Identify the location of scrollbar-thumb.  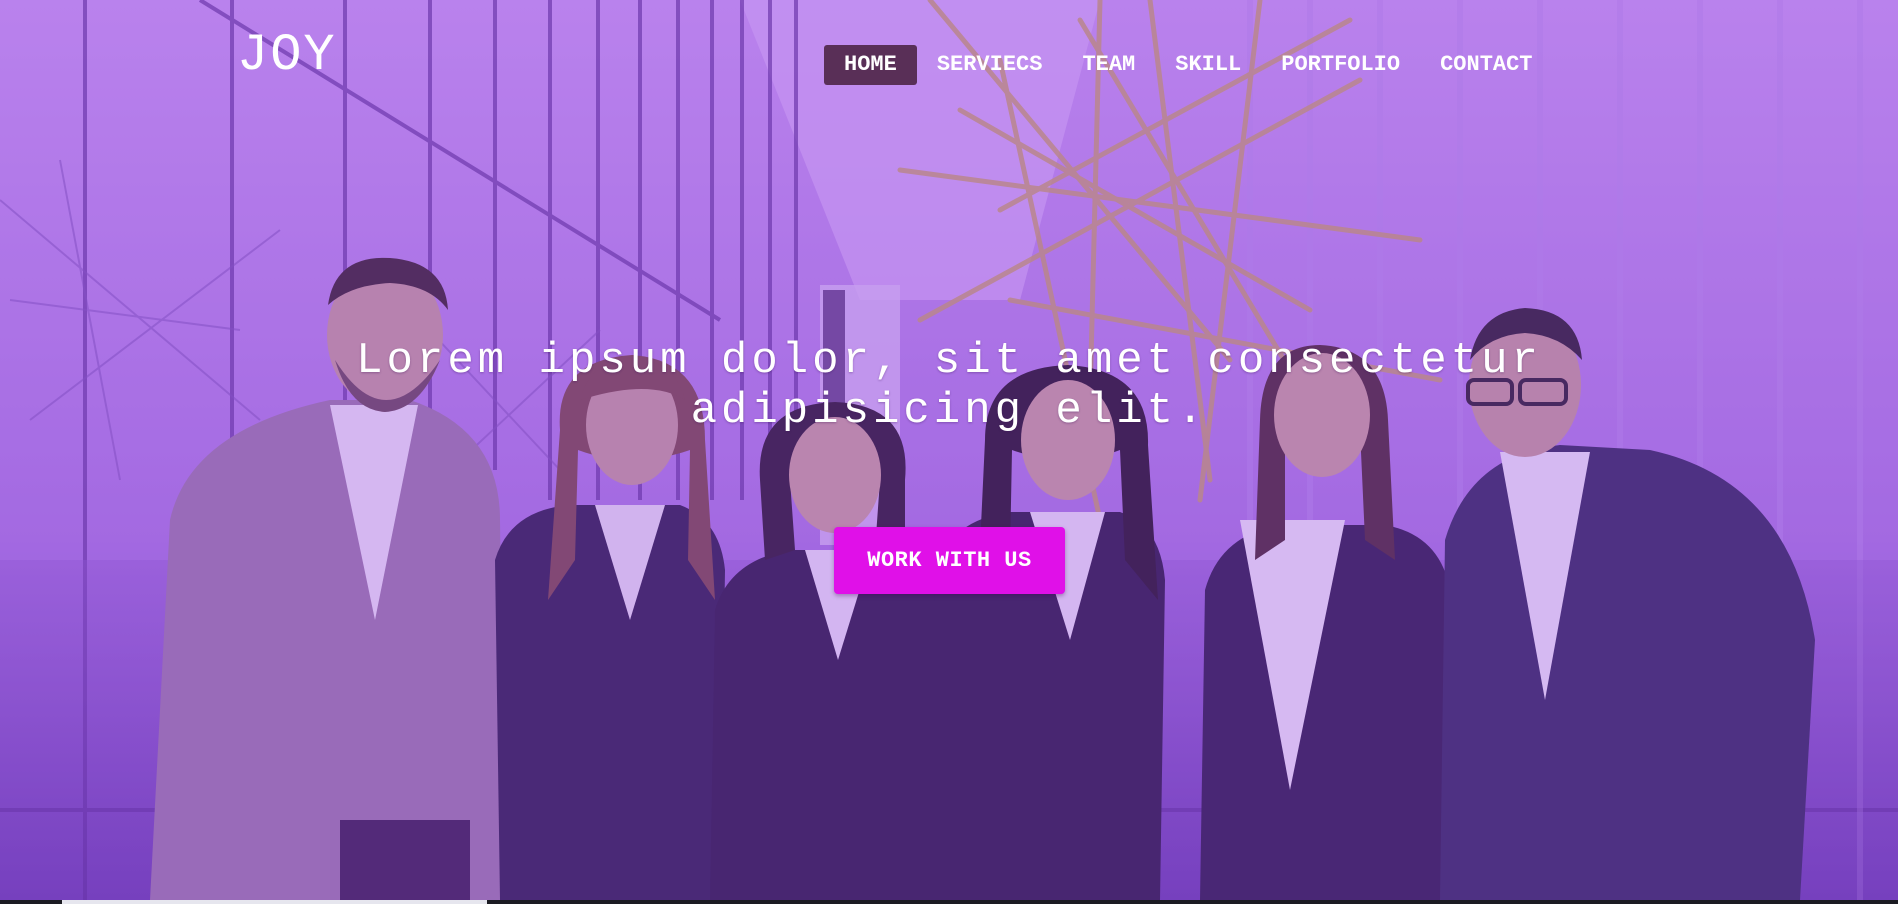
(274, 902).